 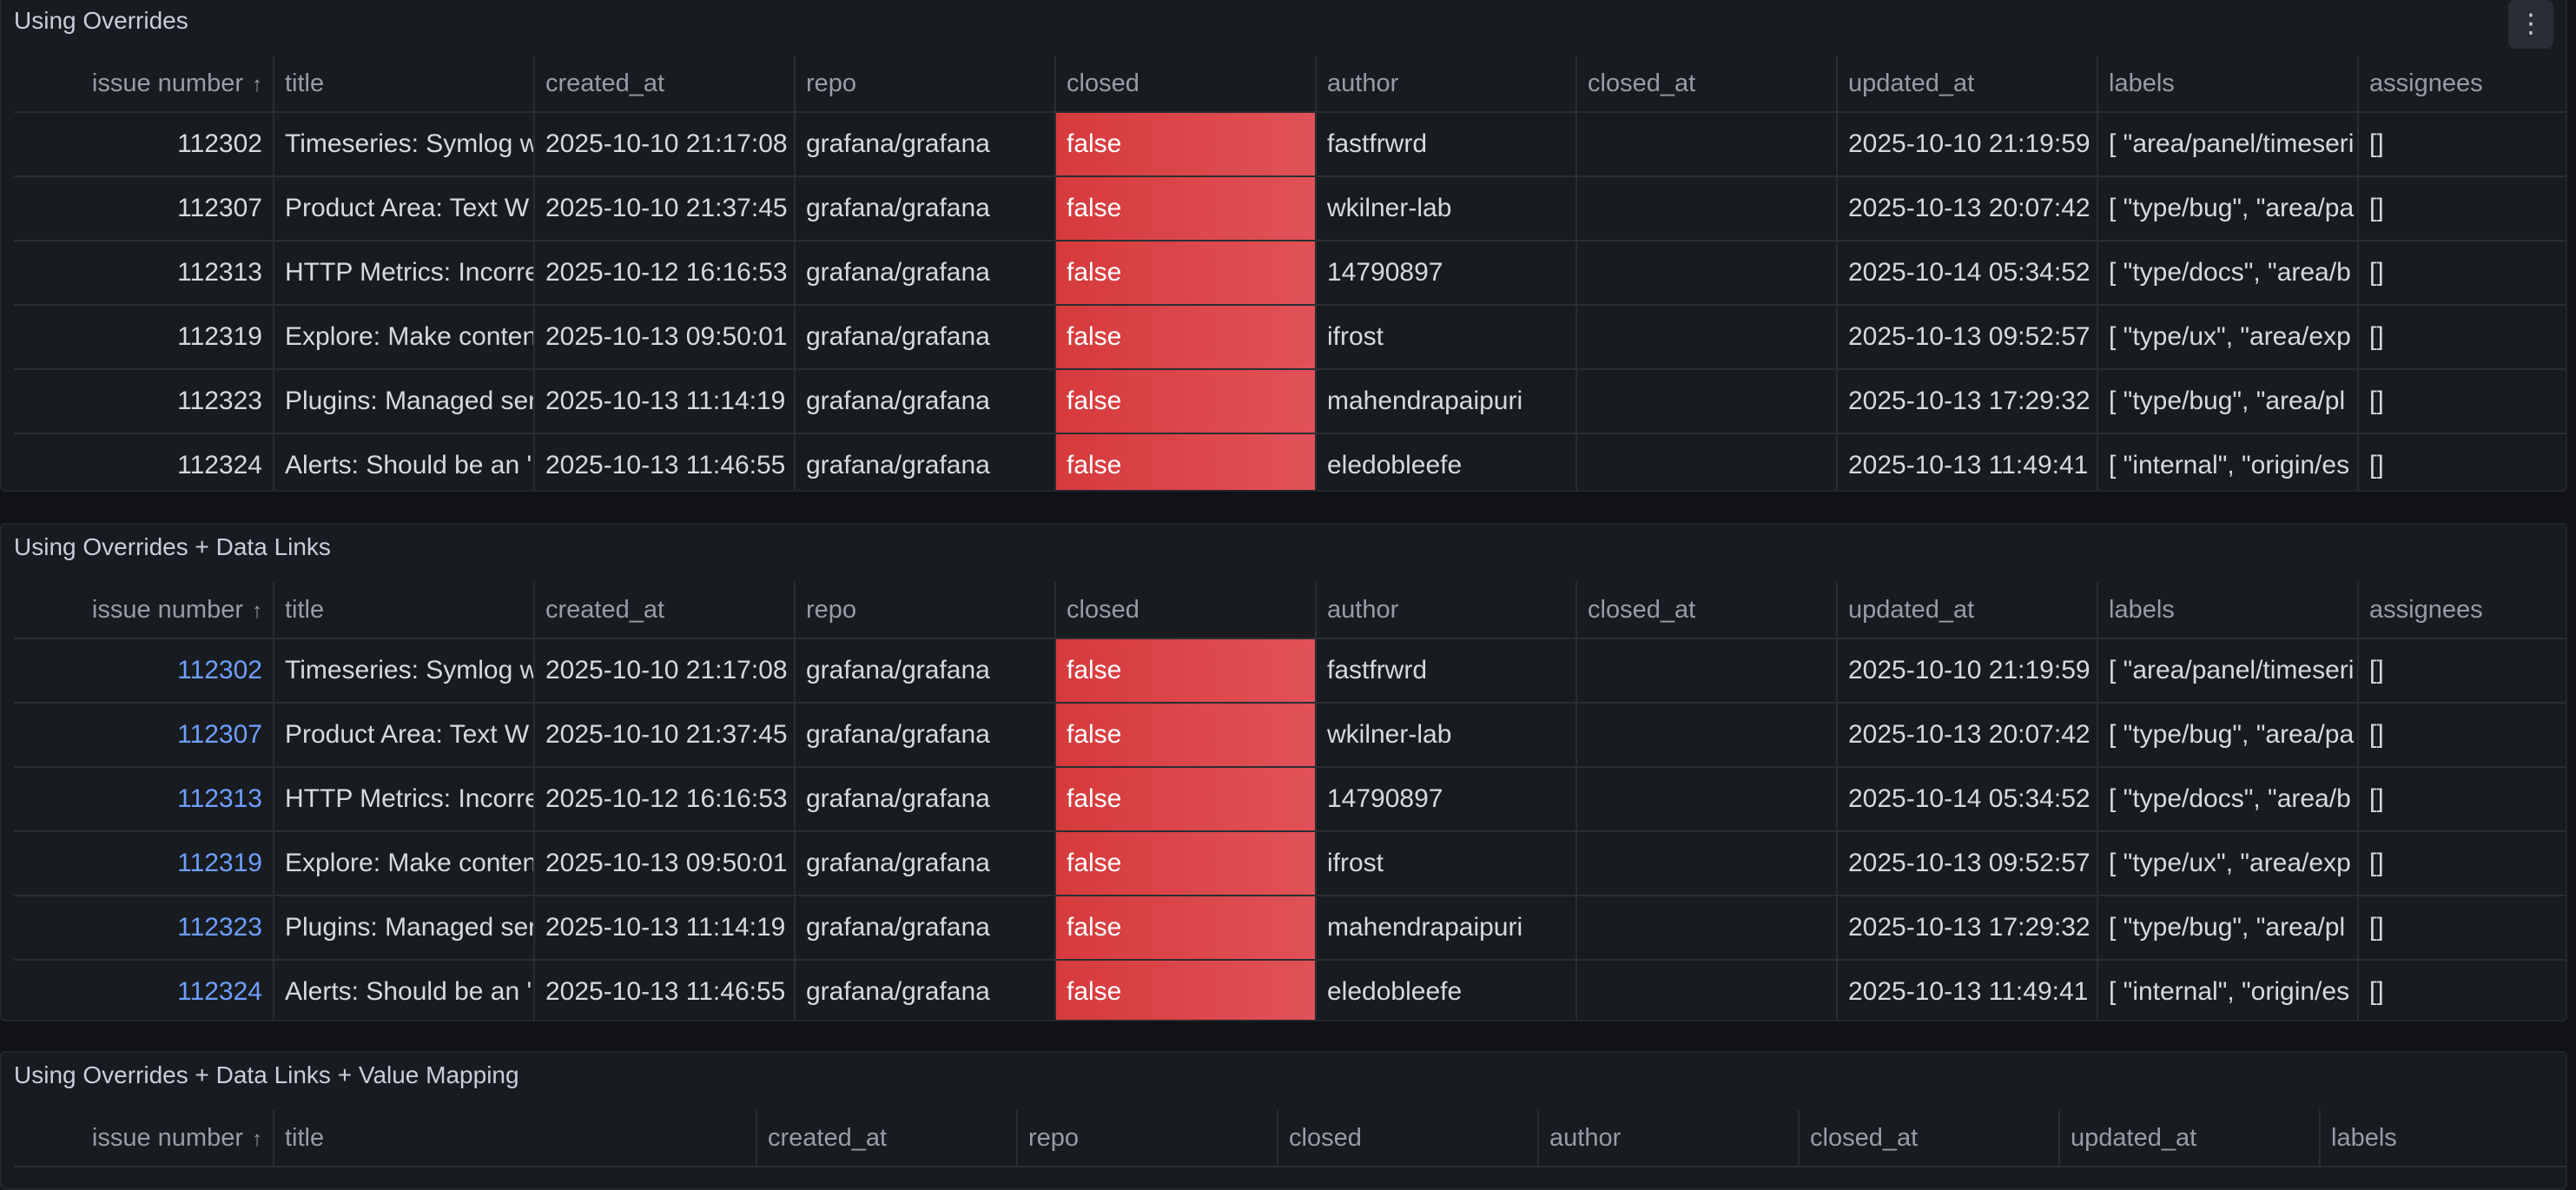 What do you see at coordinates (2228, 208) in the screenshot?
I see `cell-labels: [ "type/bug", "area/pa` at bounding box center [2228, 208].